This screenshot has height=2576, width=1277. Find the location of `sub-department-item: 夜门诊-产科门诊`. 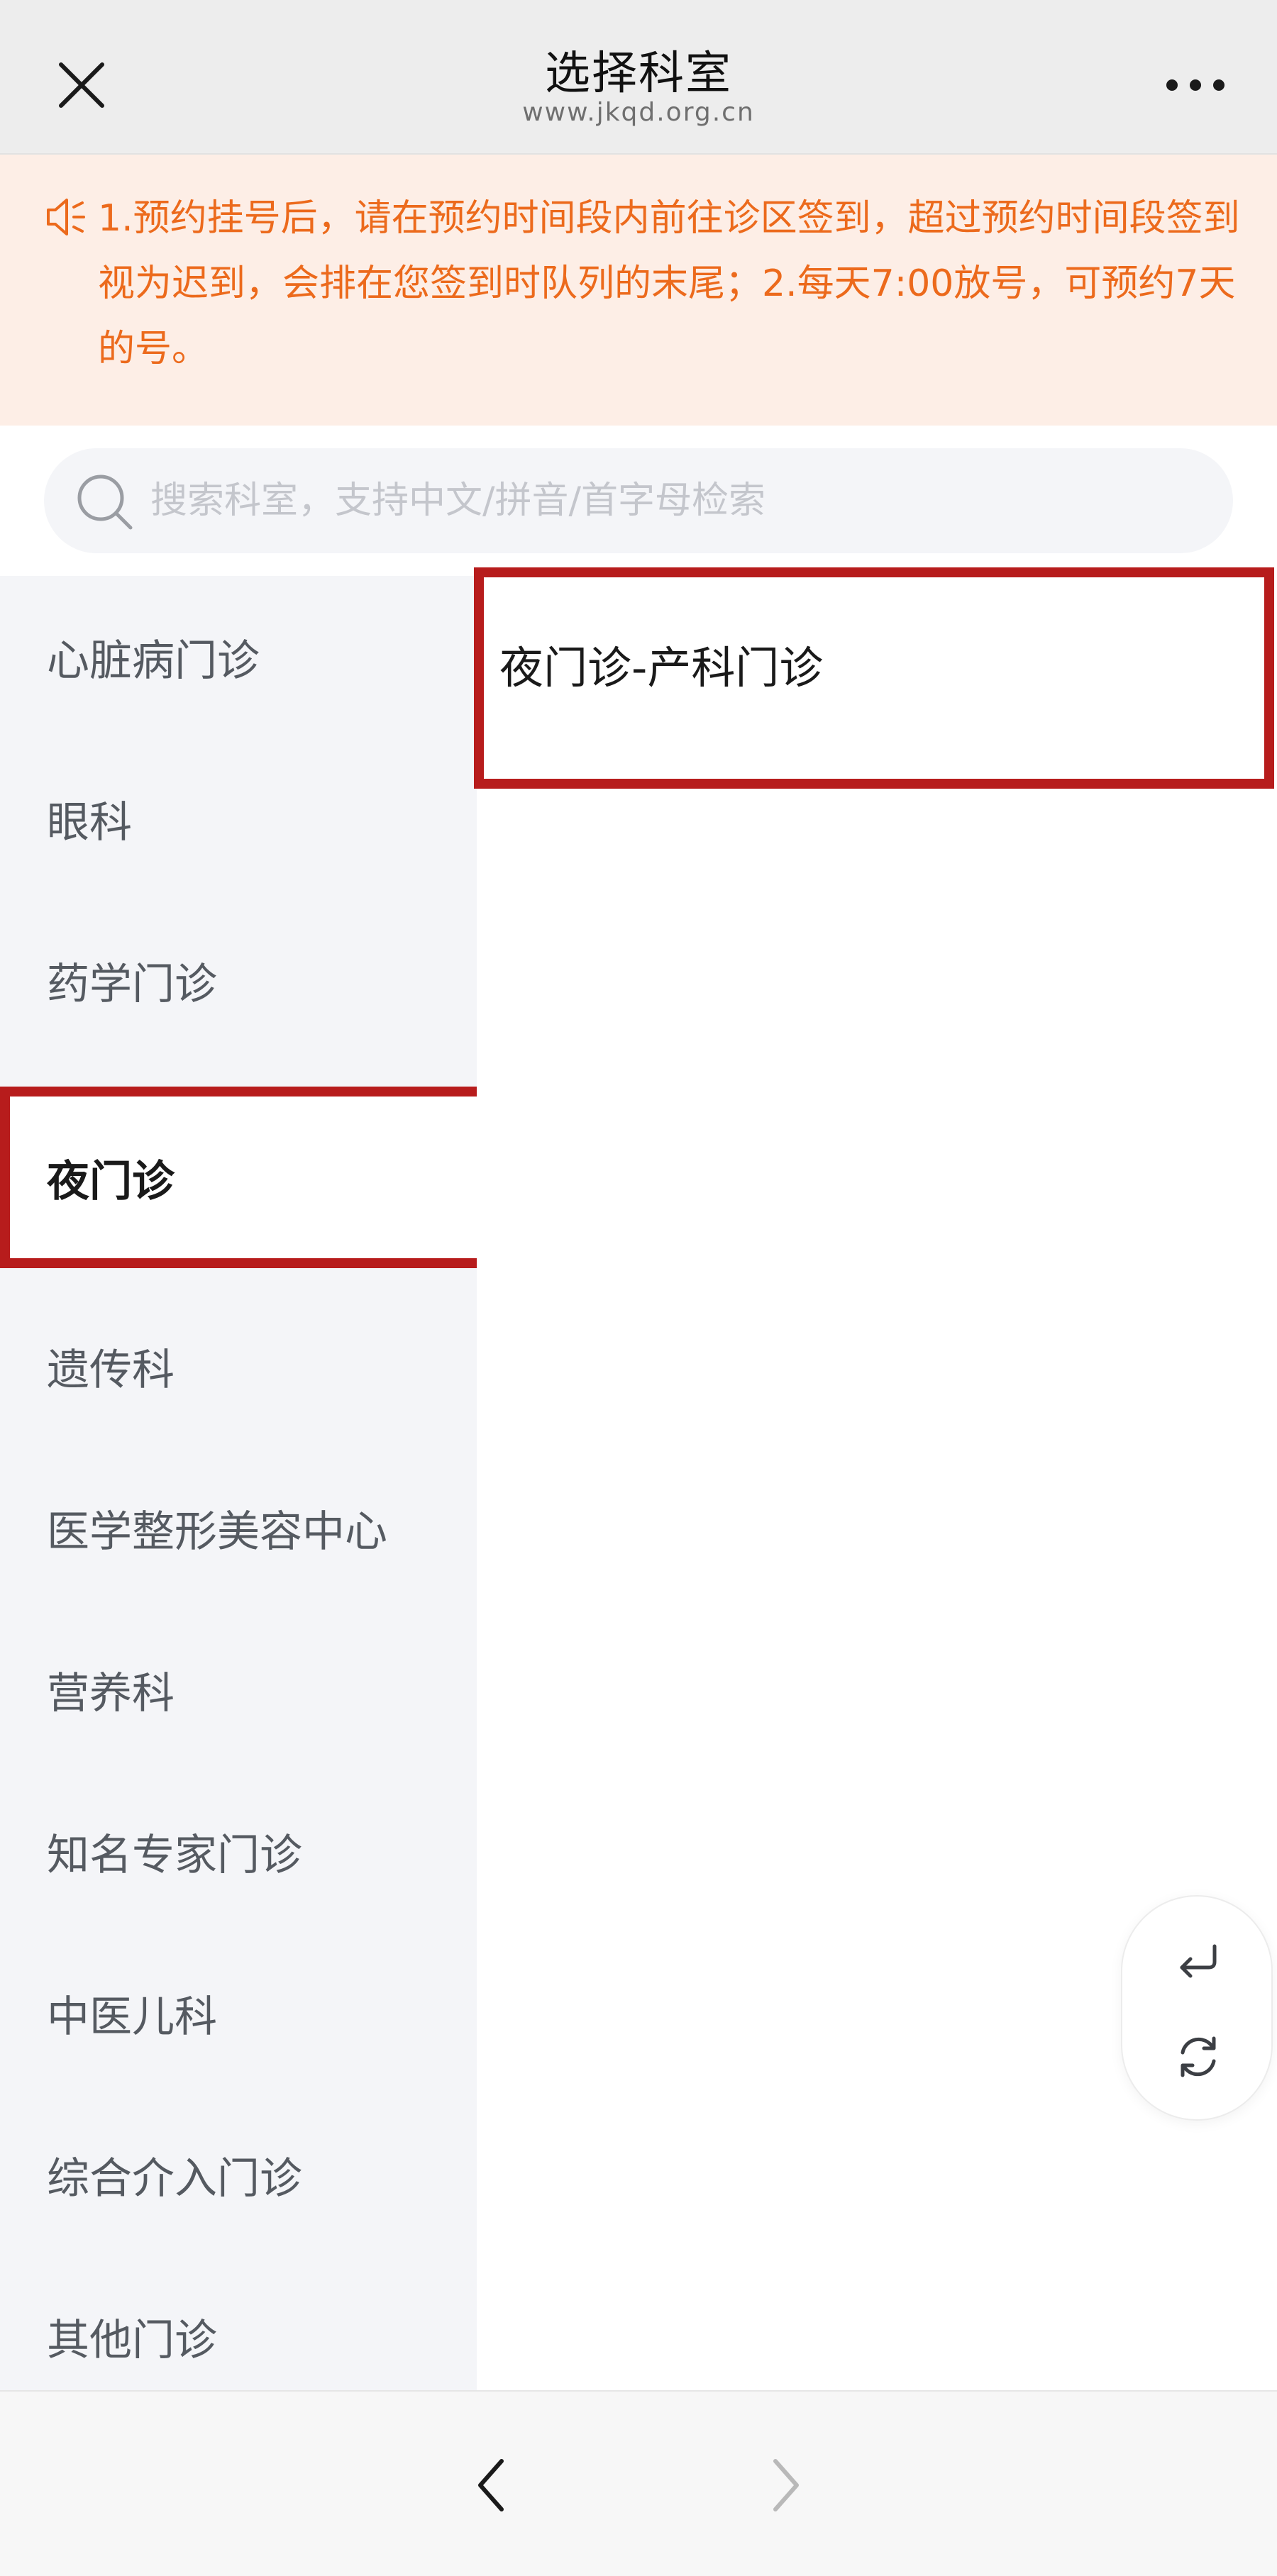

sub-department-item: 夜门诊-产科门诊 is located at coordinates (874, 678).